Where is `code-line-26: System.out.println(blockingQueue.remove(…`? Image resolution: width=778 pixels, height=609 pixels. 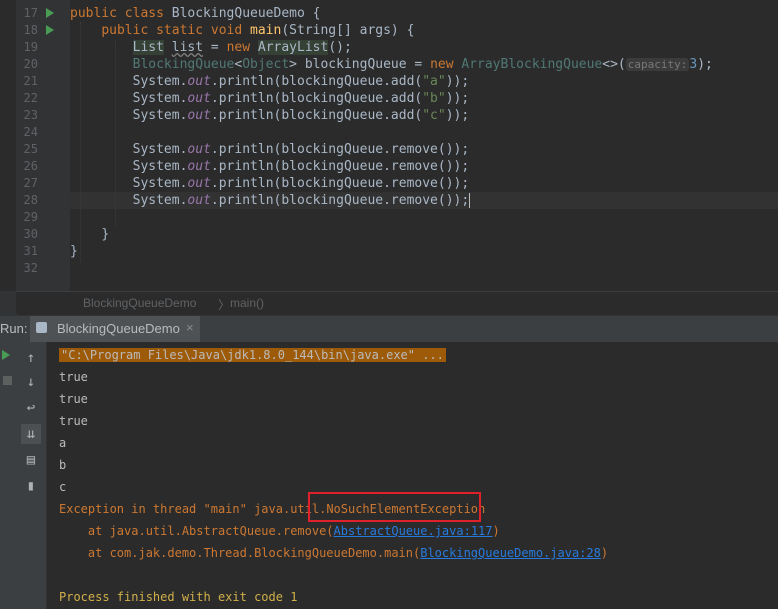
code-line-26: System.out.println(blockingQueue.remove(… is located at coordinates (270, 166).